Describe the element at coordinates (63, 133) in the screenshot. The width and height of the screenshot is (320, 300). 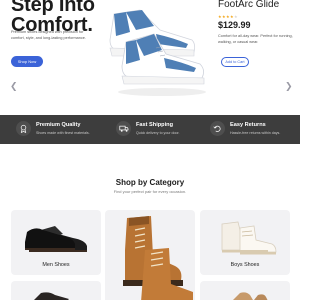
I see `feature-subtitle: Shoes made with finest materials.` at that location.